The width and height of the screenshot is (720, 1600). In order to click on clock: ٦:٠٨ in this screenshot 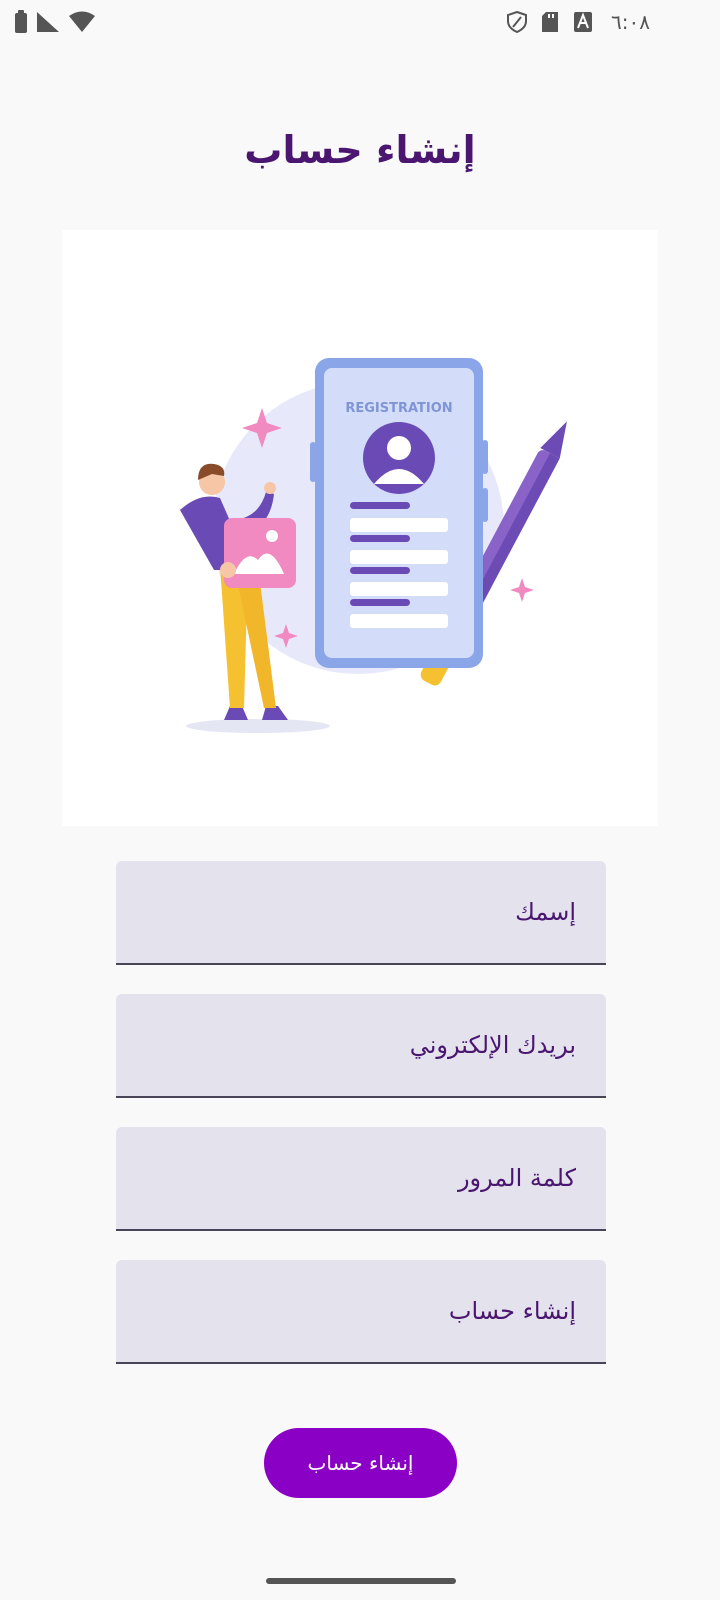, I will do `click(630, 22)`.